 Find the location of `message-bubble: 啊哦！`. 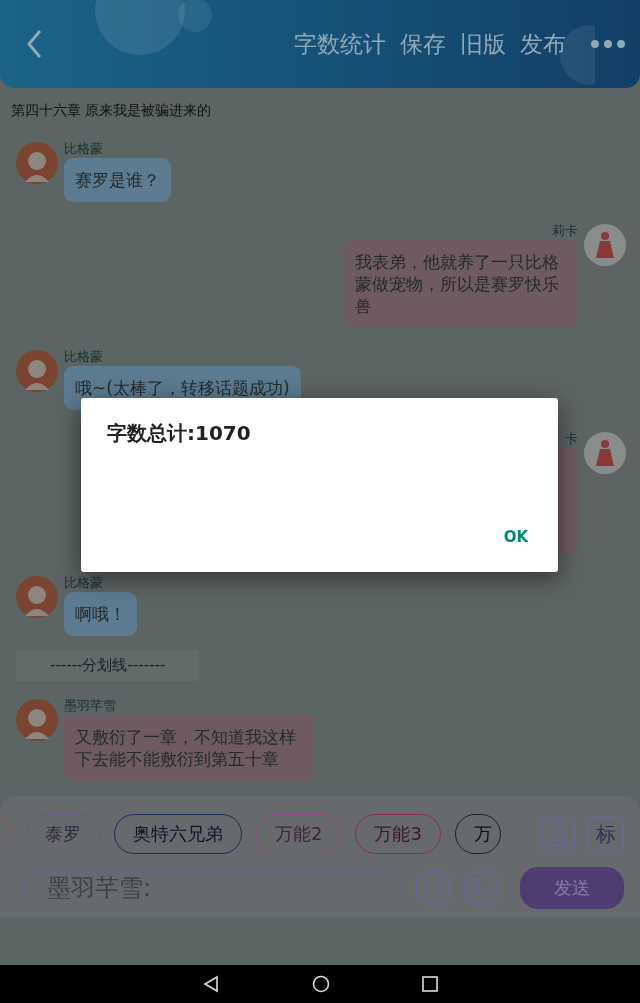

message-bubble: 啊哦！ is located at coordinates (100, 614).